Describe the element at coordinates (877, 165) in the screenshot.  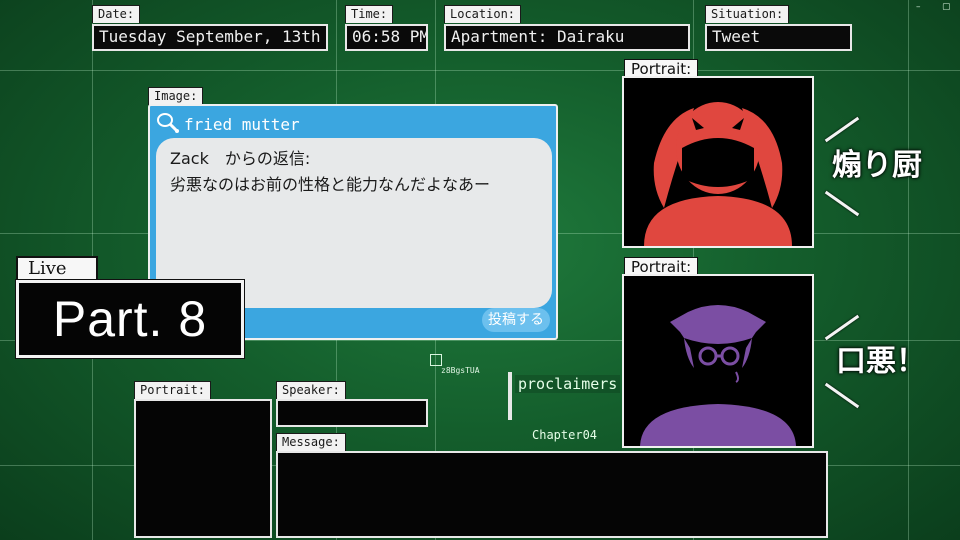
I see `portrait-top-caption: 煽り厨` at that location.